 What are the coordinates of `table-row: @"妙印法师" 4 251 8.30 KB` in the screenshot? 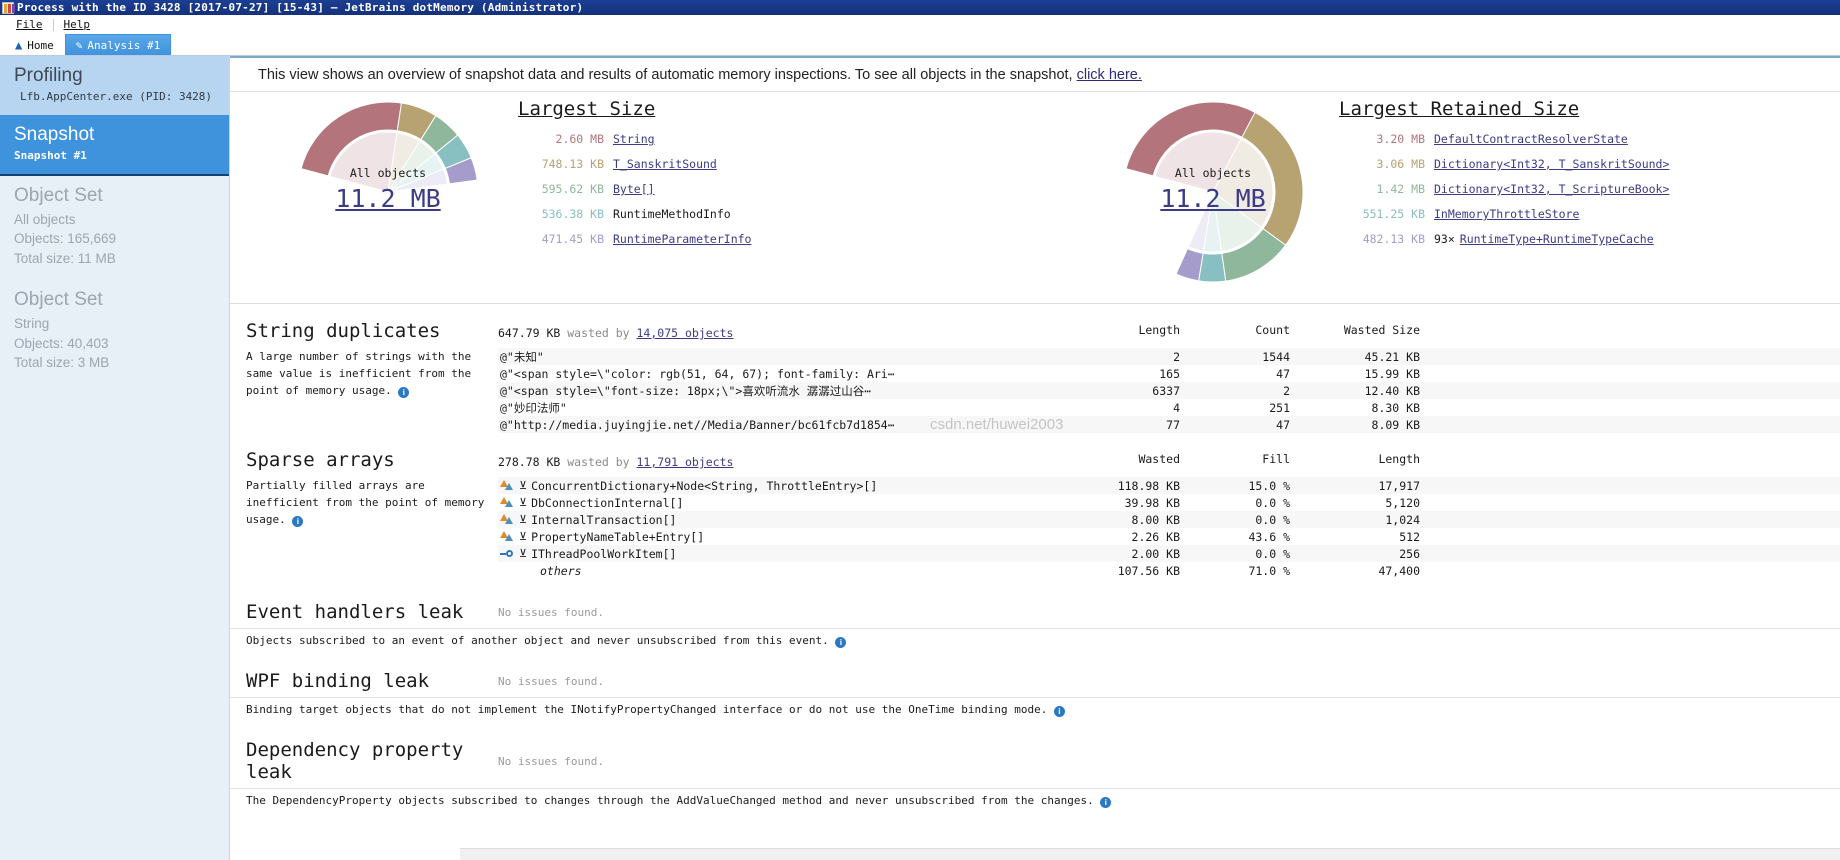 It's located at (1169, 407).